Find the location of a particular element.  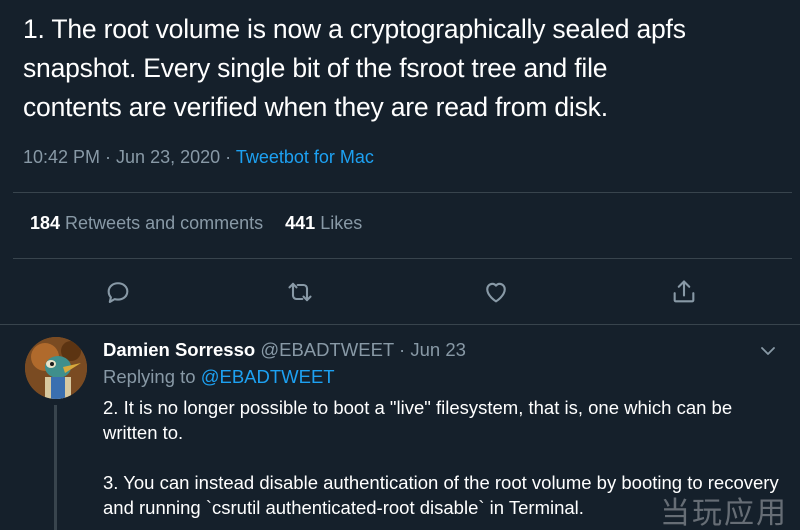

share-icon is located at coordinates (684, 291).